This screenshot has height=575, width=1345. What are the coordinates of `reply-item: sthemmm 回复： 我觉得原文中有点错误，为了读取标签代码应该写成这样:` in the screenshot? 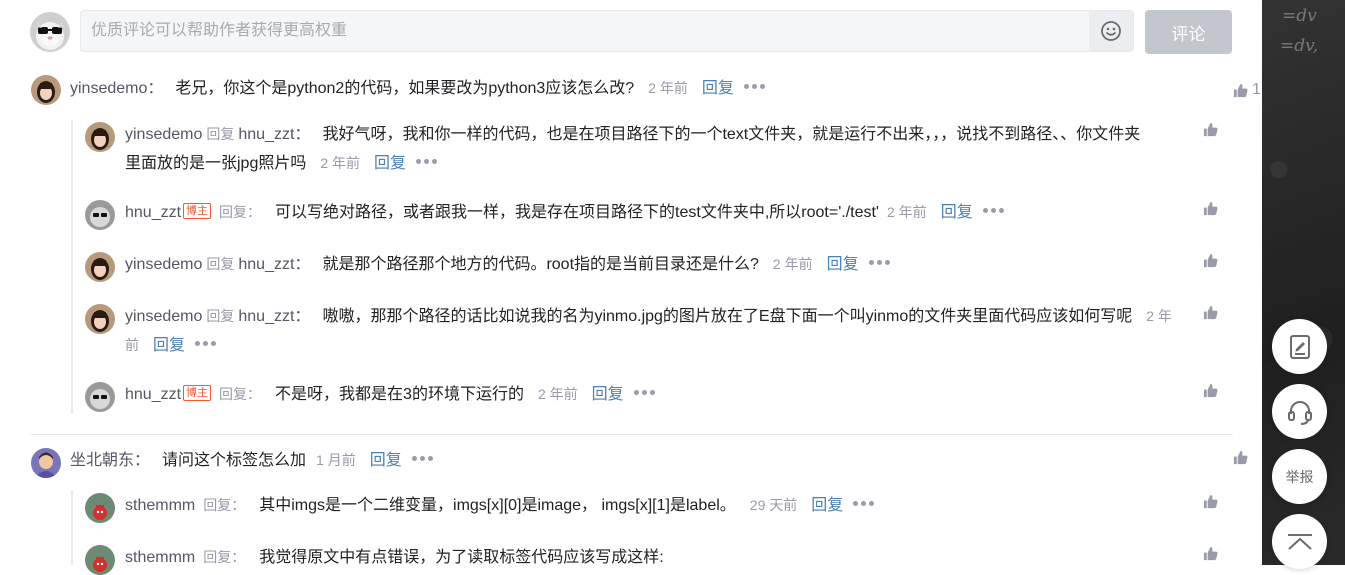 It's located at (660, 559).